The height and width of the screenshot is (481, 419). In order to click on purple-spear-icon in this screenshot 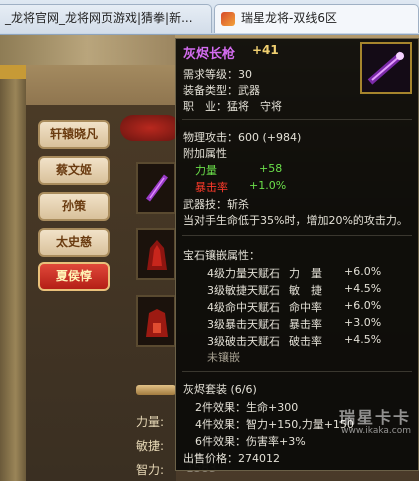, I will do `click(386, 68)`.